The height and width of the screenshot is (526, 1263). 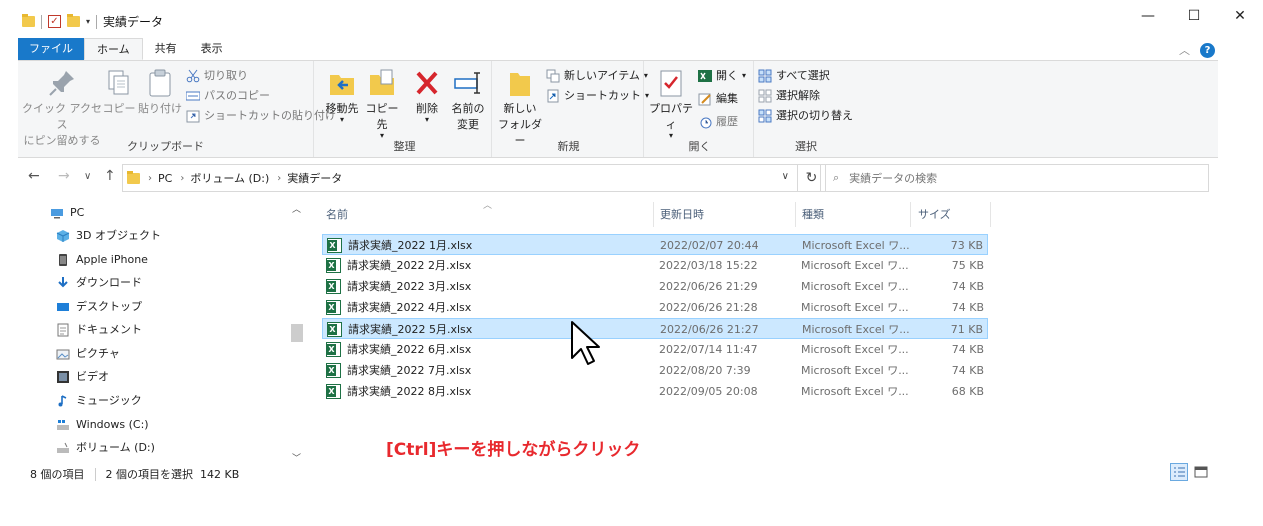 What do you see at coordinates (95, 474) in the screenshot?
I see `divider` at bounding box center [95, 474].